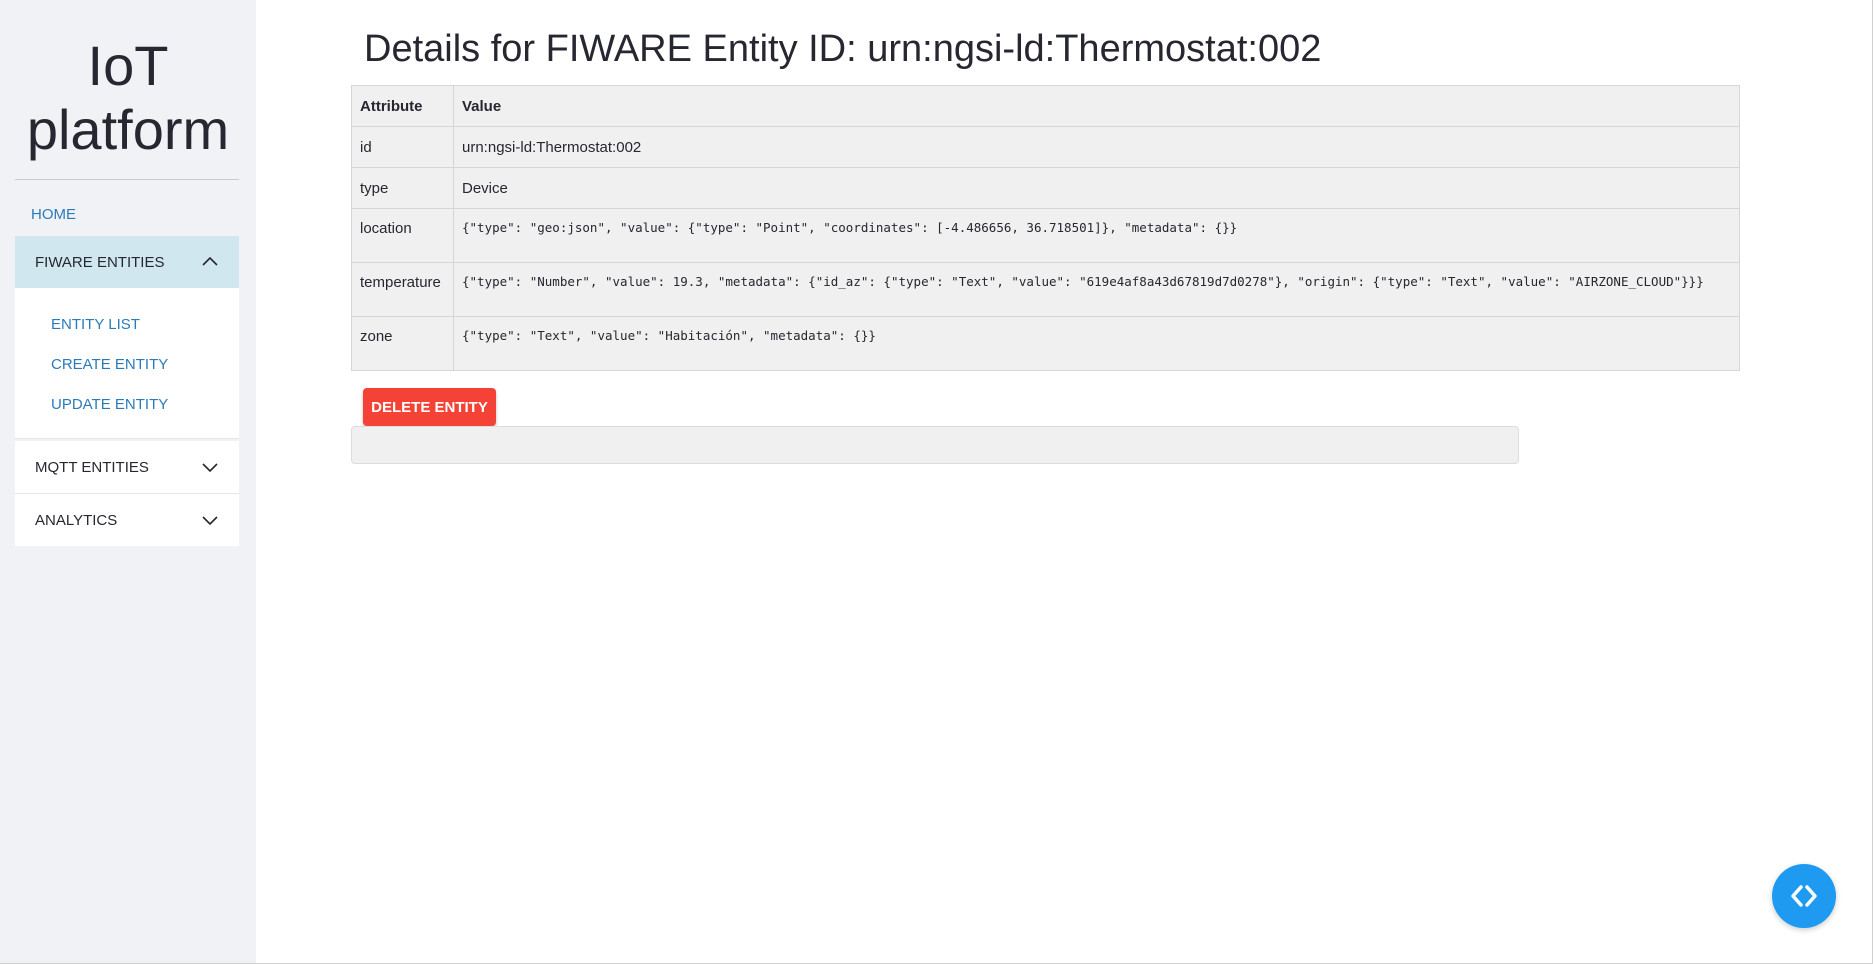  What do you see at coordinates (210, 261) in the screenshot?
I see `chevron-up-icon` at bounding box center [210, 261].